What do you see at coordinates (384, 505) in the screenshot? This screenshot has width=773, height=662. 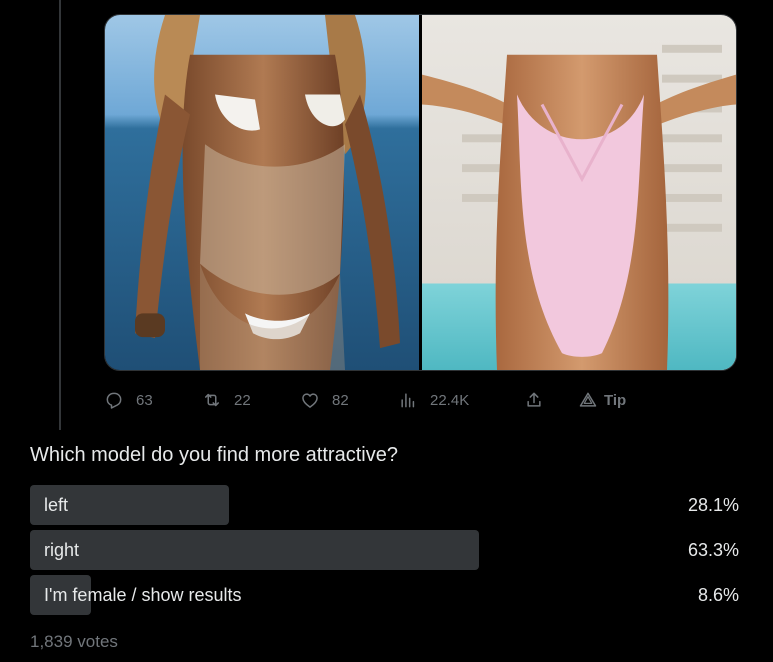 I see `poll-option-left: left 28.1%` at bounding box center [384, 505].